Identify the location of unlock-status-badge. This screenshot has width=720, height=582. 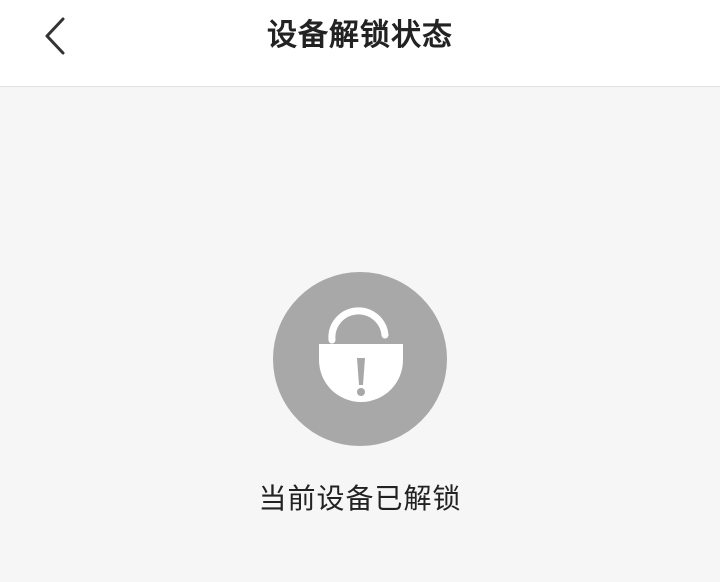
(360, 359).